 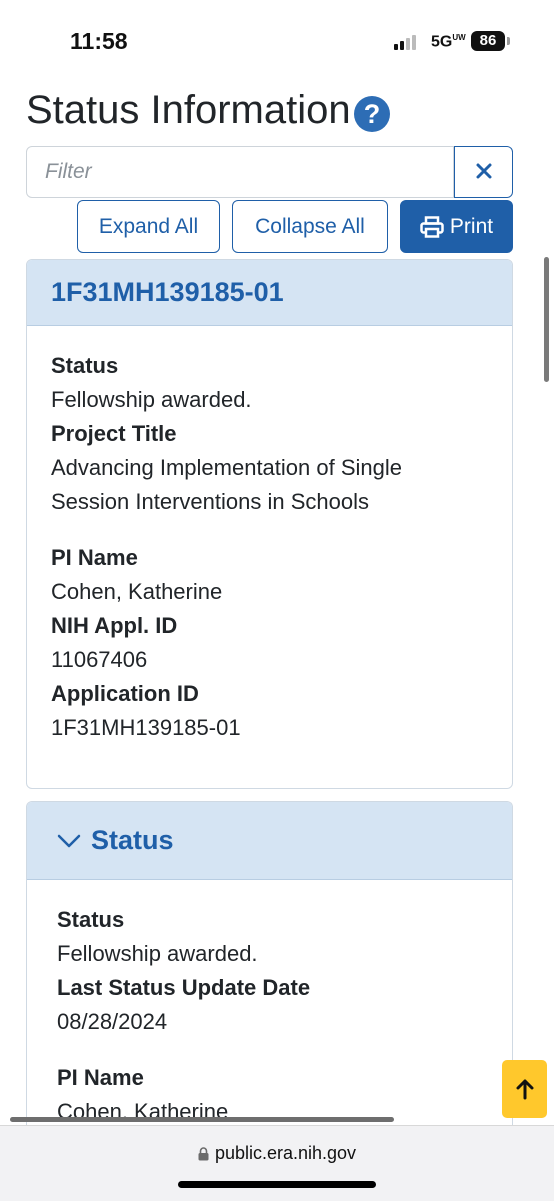 What do you see at coordinates (114, 433) in the screenshot?
I see `field-label: Project Title` at bounding box center [114, 433].